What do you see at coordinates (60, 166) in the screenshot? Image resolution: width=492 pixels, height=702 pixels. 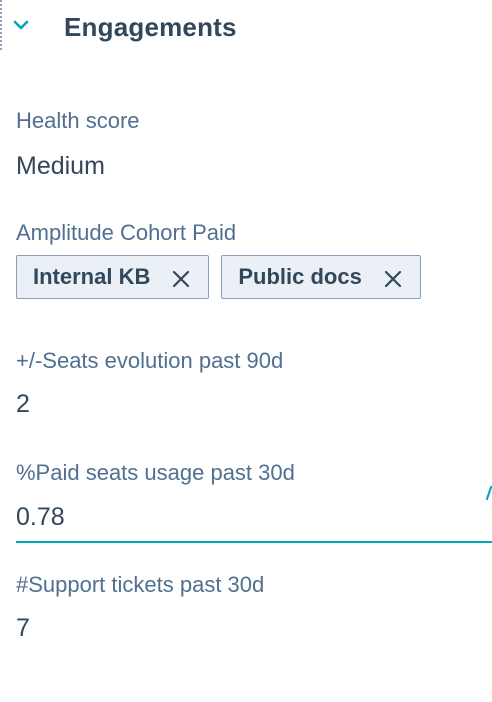 I see `health-score-value: Medium` at bounding box center [60, 166].